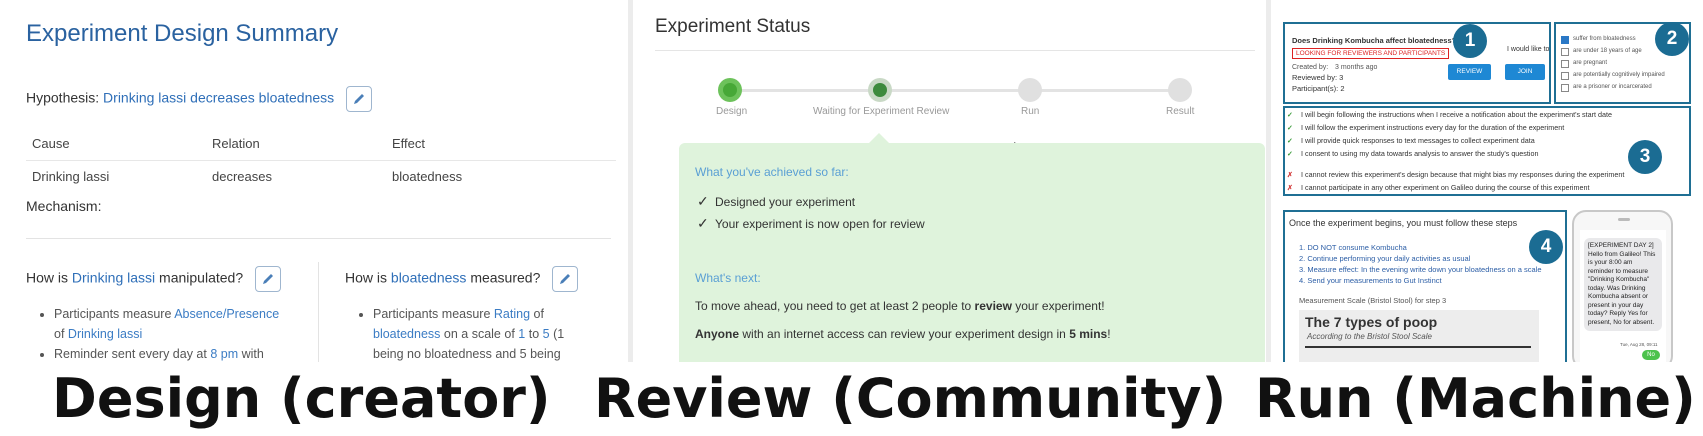  What do you see at coordinates (479, 334) in the screenshot?
I see `bullet-text: on a scale of` at bounding box center [479, 334].